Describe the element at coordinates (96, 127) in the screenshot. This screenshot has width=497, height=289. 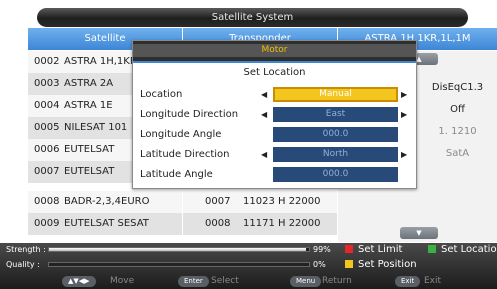
I see `satellite-name: NILESAT 101` at that location.